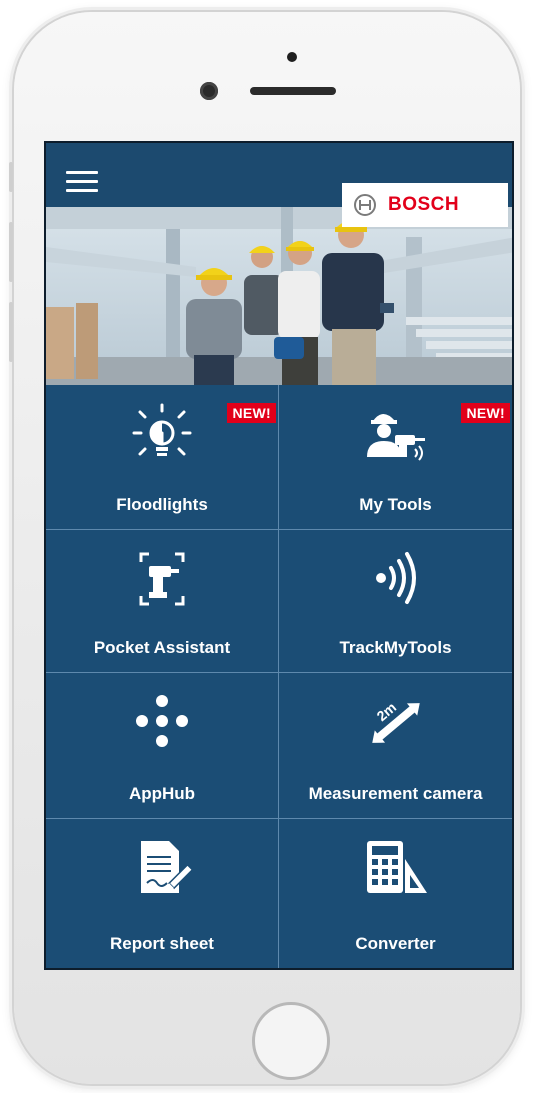 This screenshot has width=534, height=1093. I want to click on volume-down-button, so click(11, 332).